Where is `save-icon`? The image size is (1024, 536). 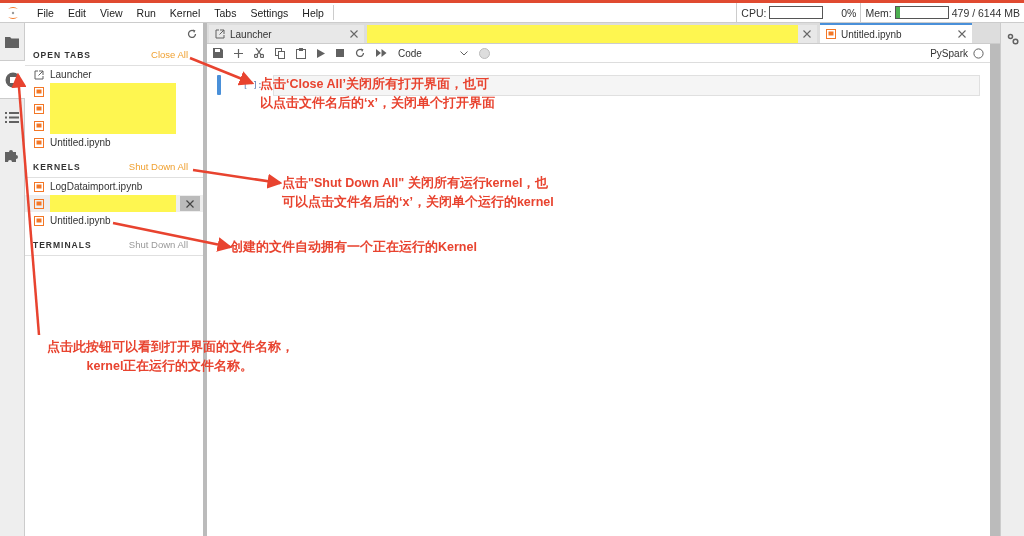 save-icon is located at coordinates (218, 53).